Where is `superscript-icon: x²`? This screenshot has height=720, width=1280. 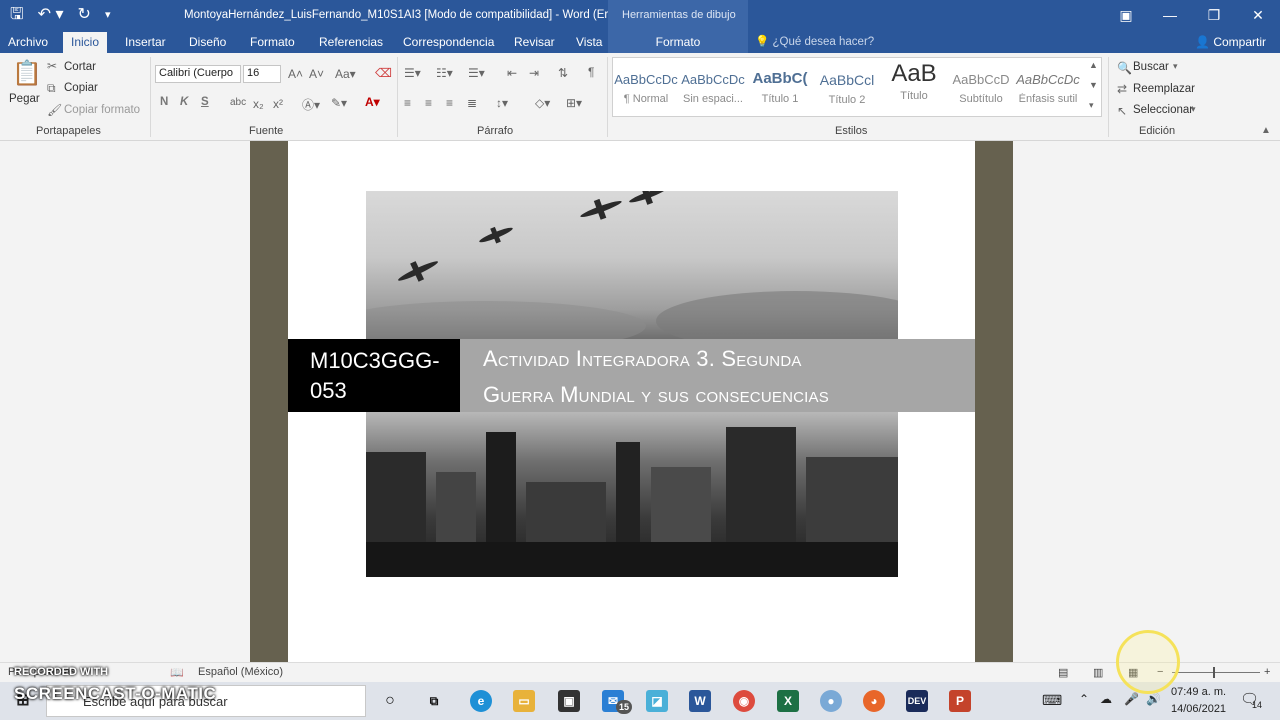 superscript-icon: x² is located at coordinates (278, 104).